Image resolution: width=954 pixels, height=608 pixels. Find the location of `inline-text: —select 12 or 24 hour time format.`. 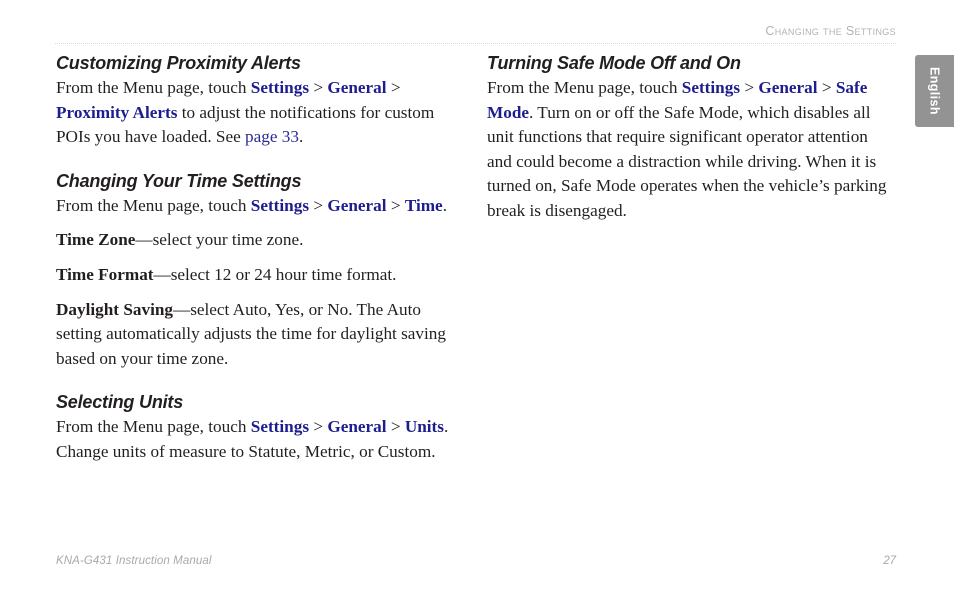

inline-text: —select 12 or 24 hour time format. is located at coordinates (275, 274).